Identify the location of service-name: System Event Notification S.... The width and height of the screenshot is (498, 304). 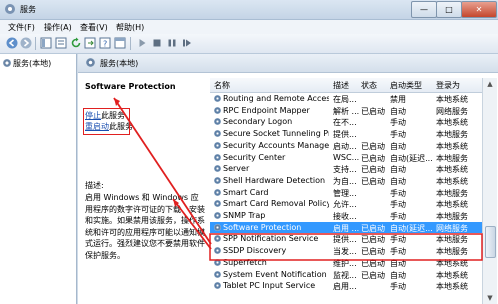
(276, 274).